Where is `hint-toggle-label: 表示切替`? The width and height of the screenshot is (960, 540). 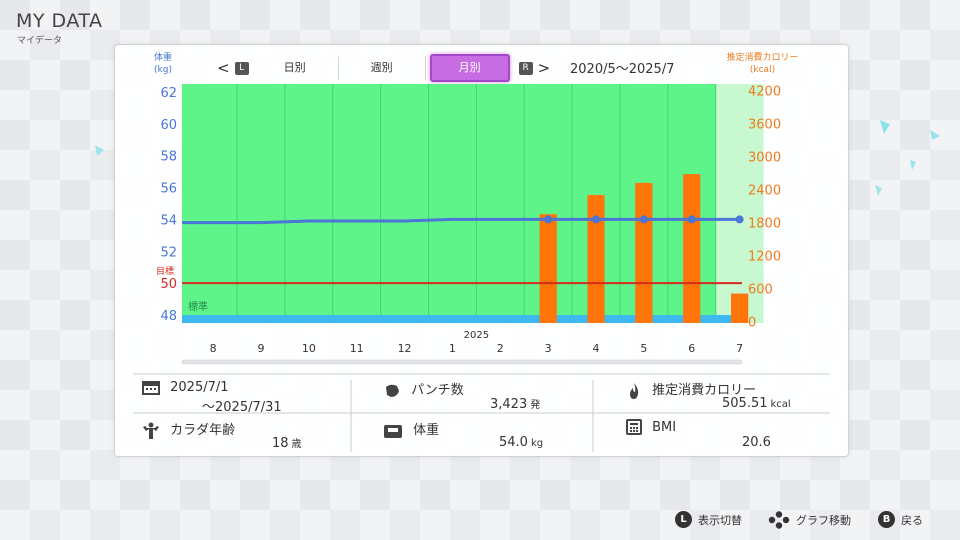 hint-toggle-label: 表示切替 is located at coordinates (720, 520).